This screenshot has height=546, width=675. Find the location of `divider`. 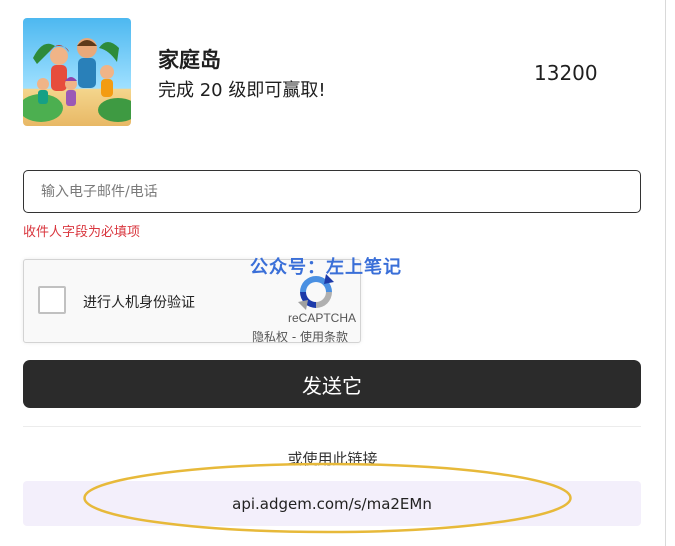

divider is located at coordinates (332, 426).